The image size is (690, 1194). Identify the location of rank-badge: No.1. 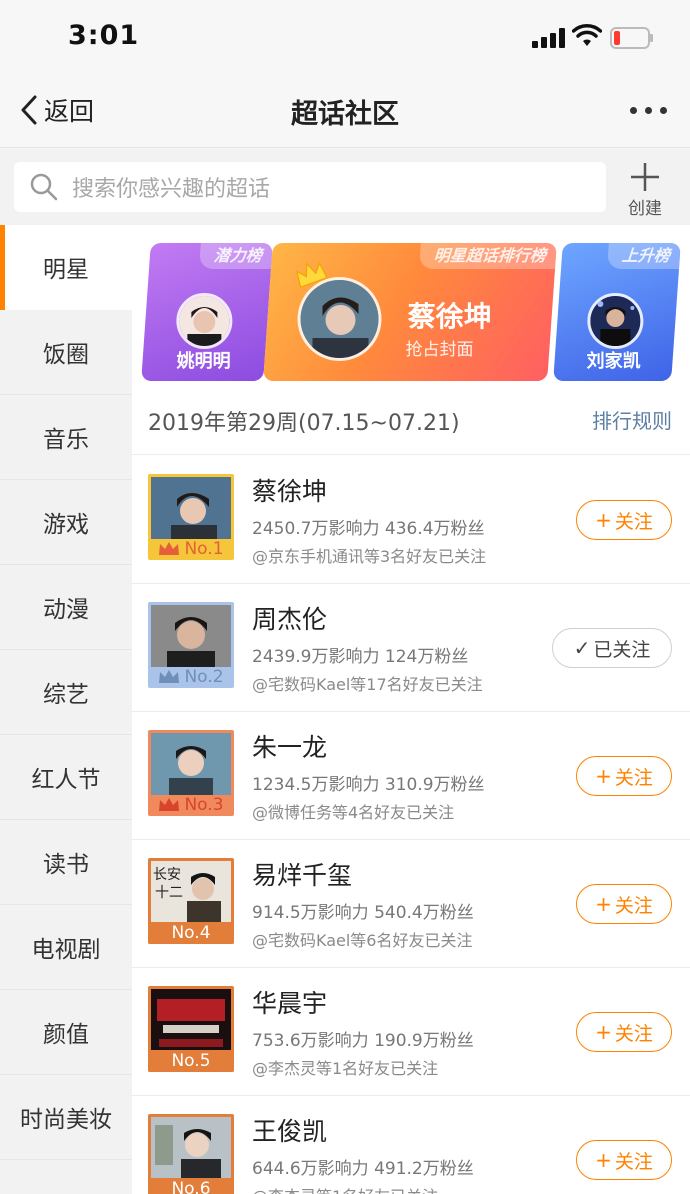
(191, 549).